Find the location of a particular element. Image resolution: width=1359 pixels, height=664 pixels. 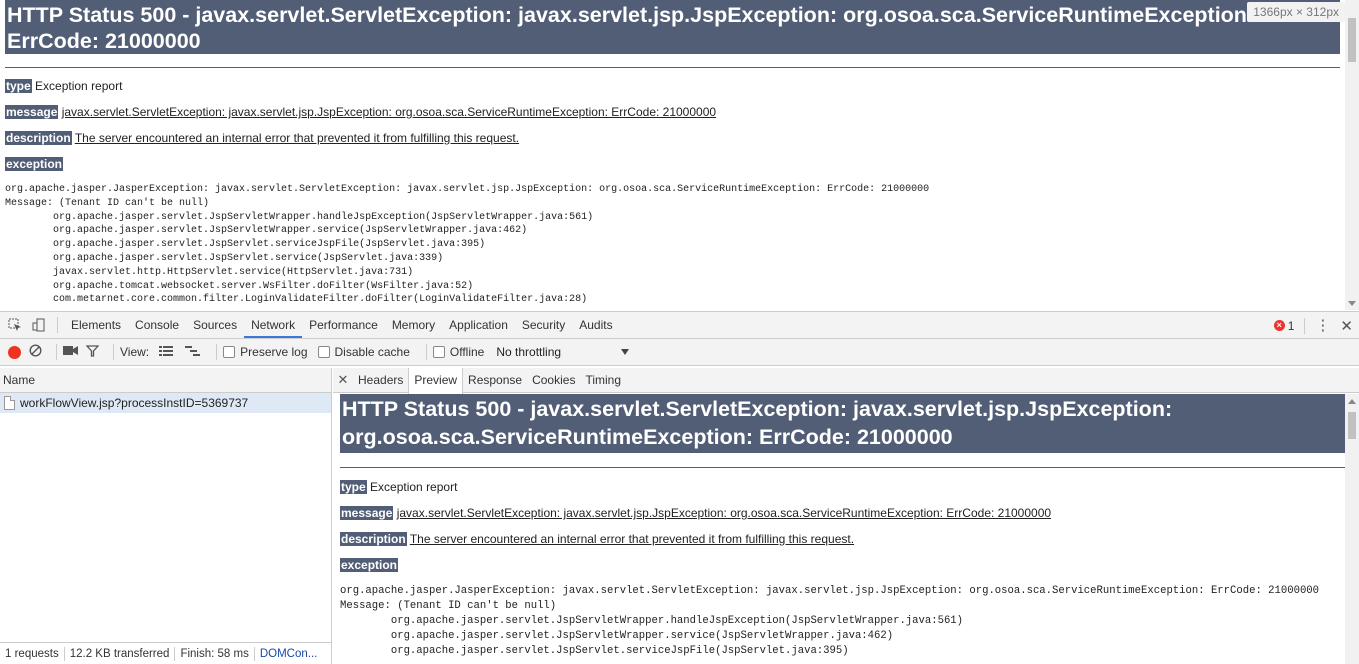

large-rows-icon is located at coordinates (166, 352).